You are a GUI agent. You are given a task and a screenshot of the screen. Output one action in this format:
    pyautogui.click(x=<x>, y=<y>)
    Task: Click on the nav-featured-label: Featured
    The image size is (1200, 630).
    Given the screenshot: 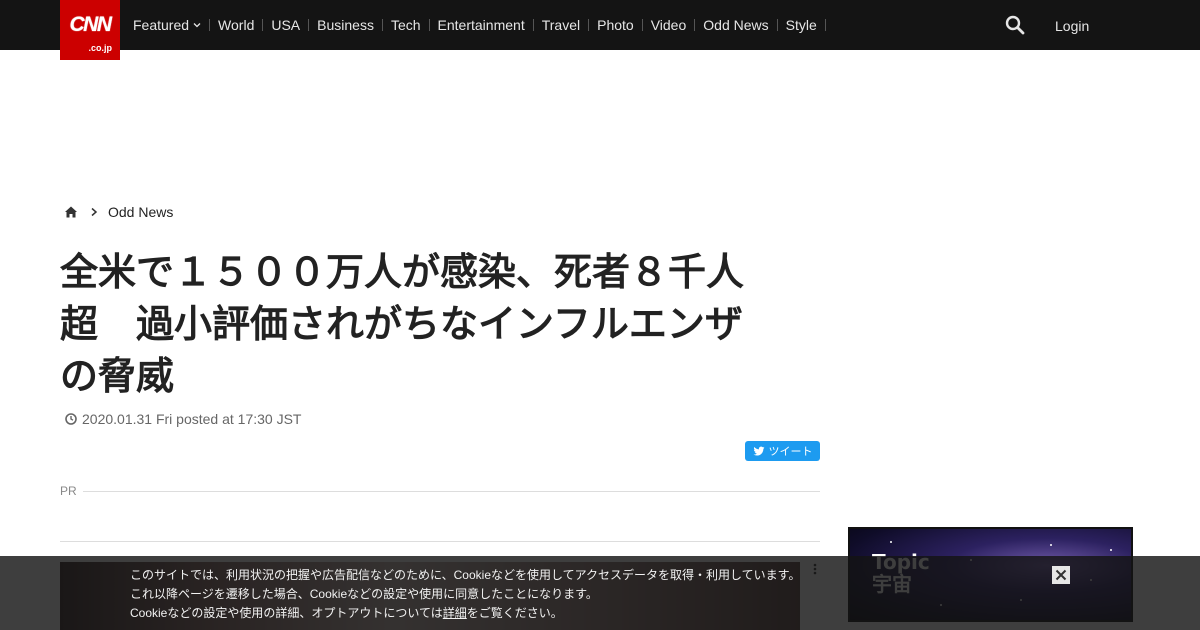 What is the action you would take?
    pyautogui.click(x=161, y=25)
    